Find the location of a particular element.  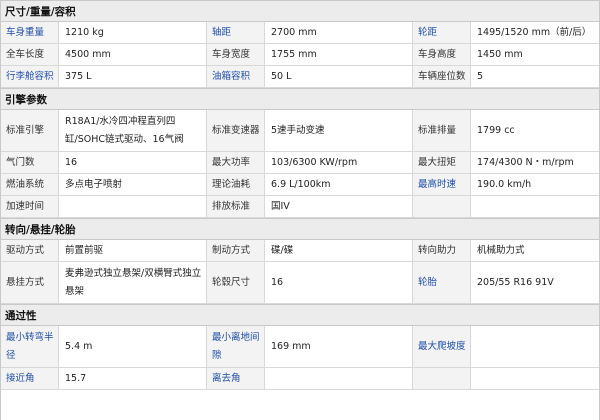

label-text: 全车长度 is located at coordinates (25, 54).